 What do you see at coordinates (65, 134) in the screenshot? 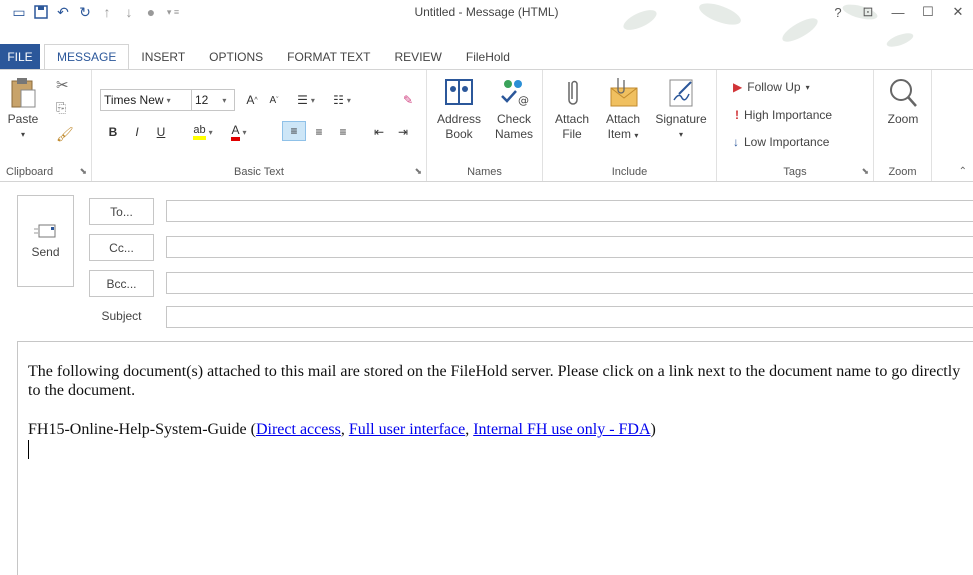
I see `format-painter-icon: 🖌` at bounding box center [65, 134].